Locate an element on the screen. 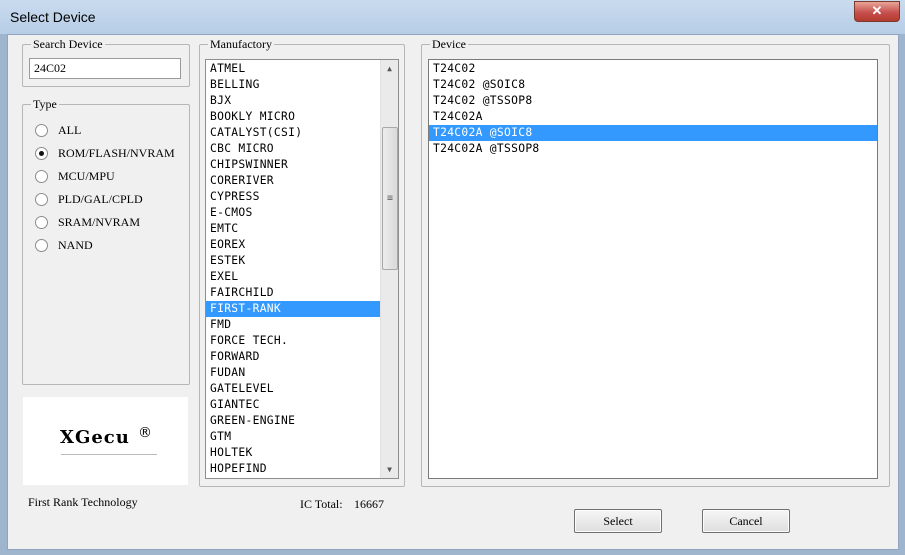 The height and width of the screenshot is (555, 905). device-item: T24C02A is located at coordinates (653, 117).